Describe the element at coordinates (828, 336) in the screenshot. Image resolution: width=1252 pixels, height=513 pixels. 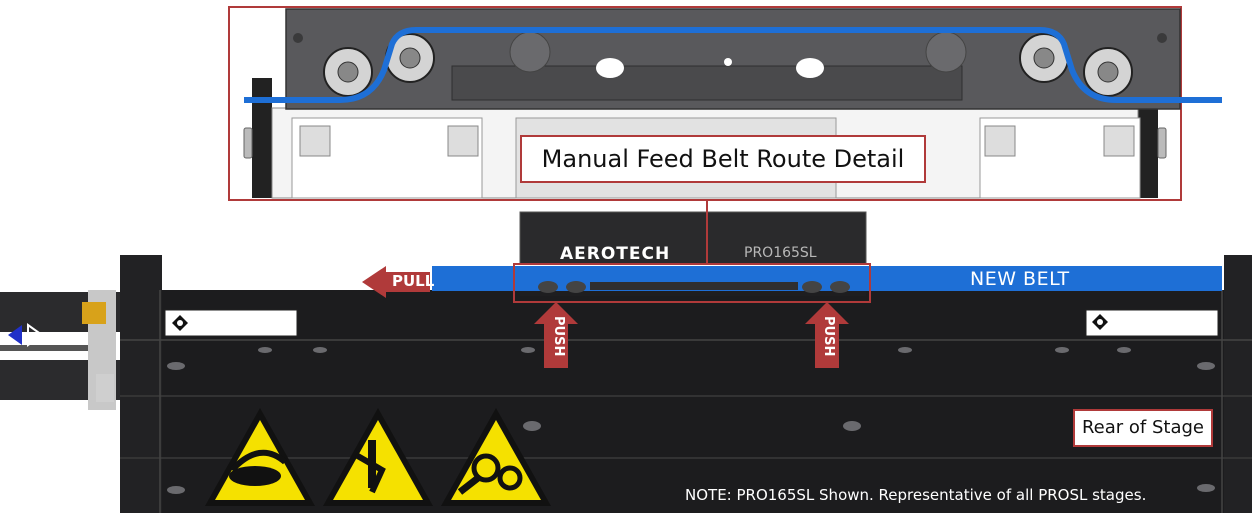
I see `push-label-right: PUSH` at that location.